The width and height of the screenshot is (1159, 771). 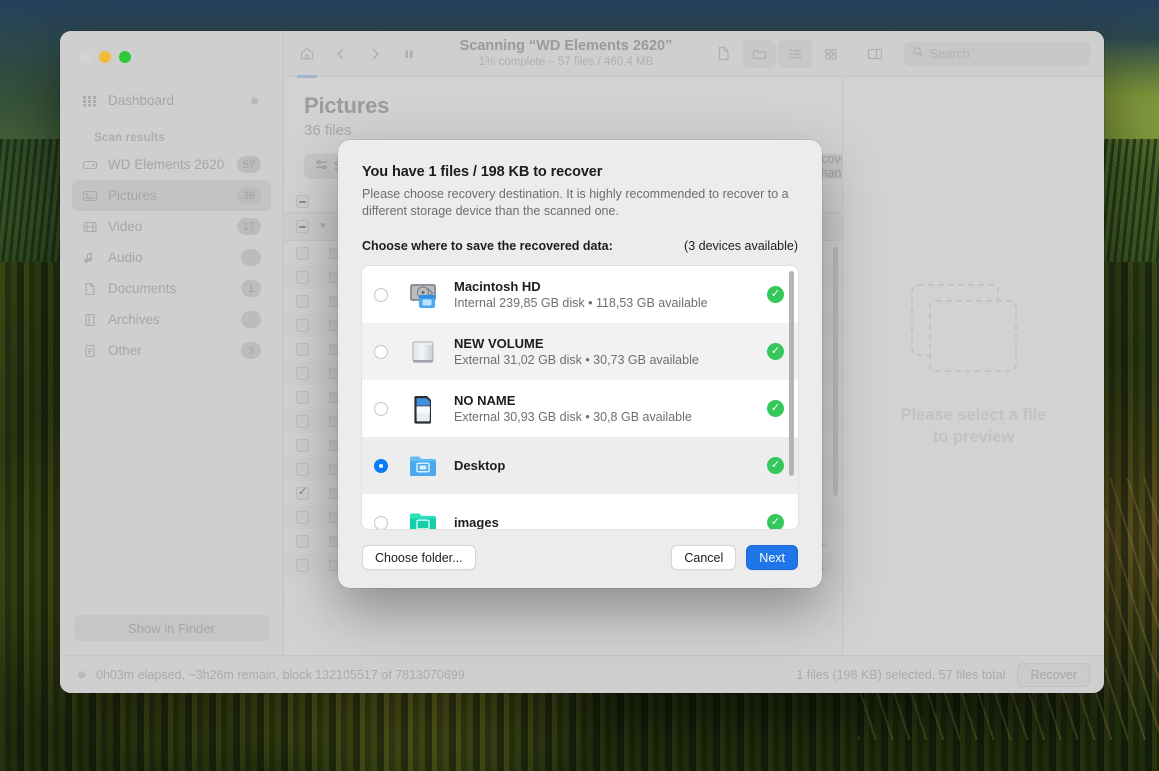 What do you see at coordinates (171, 319) in the screenshot?
I see `sidebar-item-archives: Archives` at bounding box center [171, 319].